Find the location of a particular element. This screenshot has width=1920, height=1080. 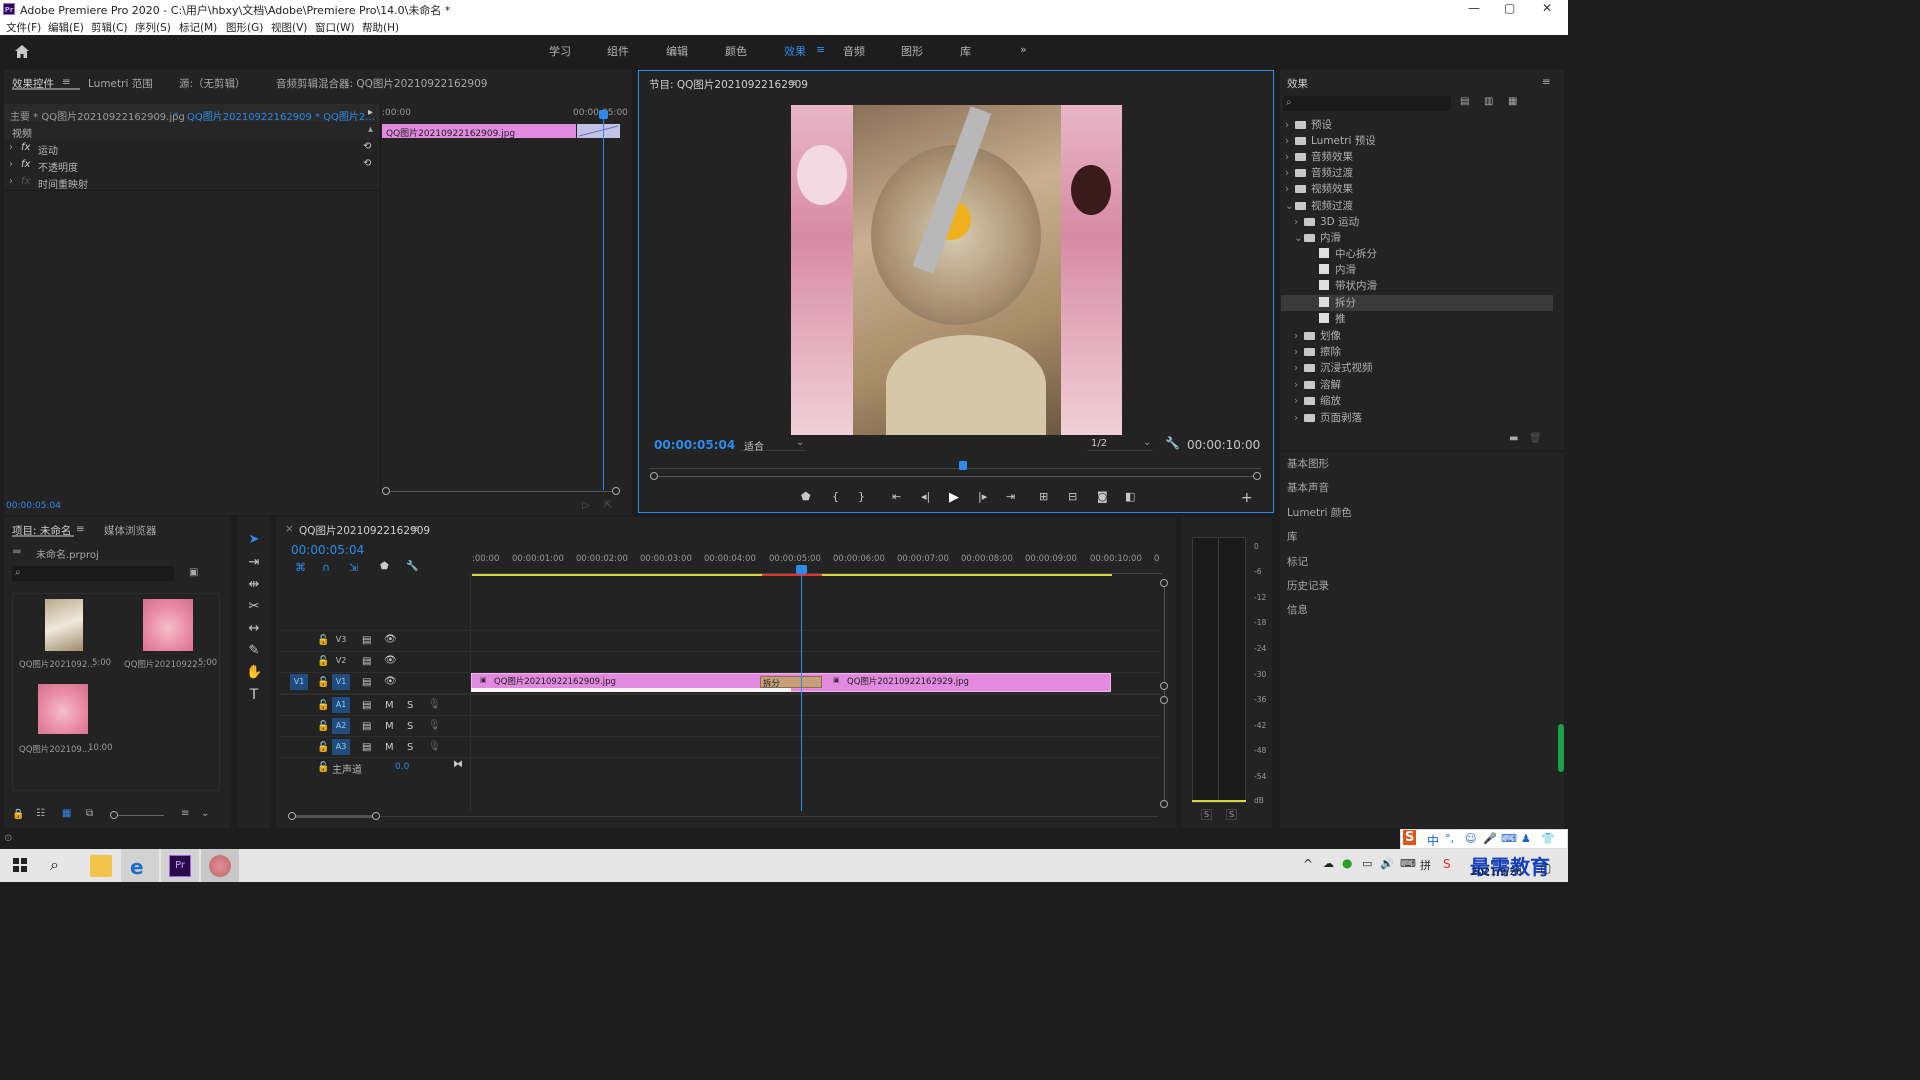

lock-icon: 🔒 is located at coordinates (18, 814).